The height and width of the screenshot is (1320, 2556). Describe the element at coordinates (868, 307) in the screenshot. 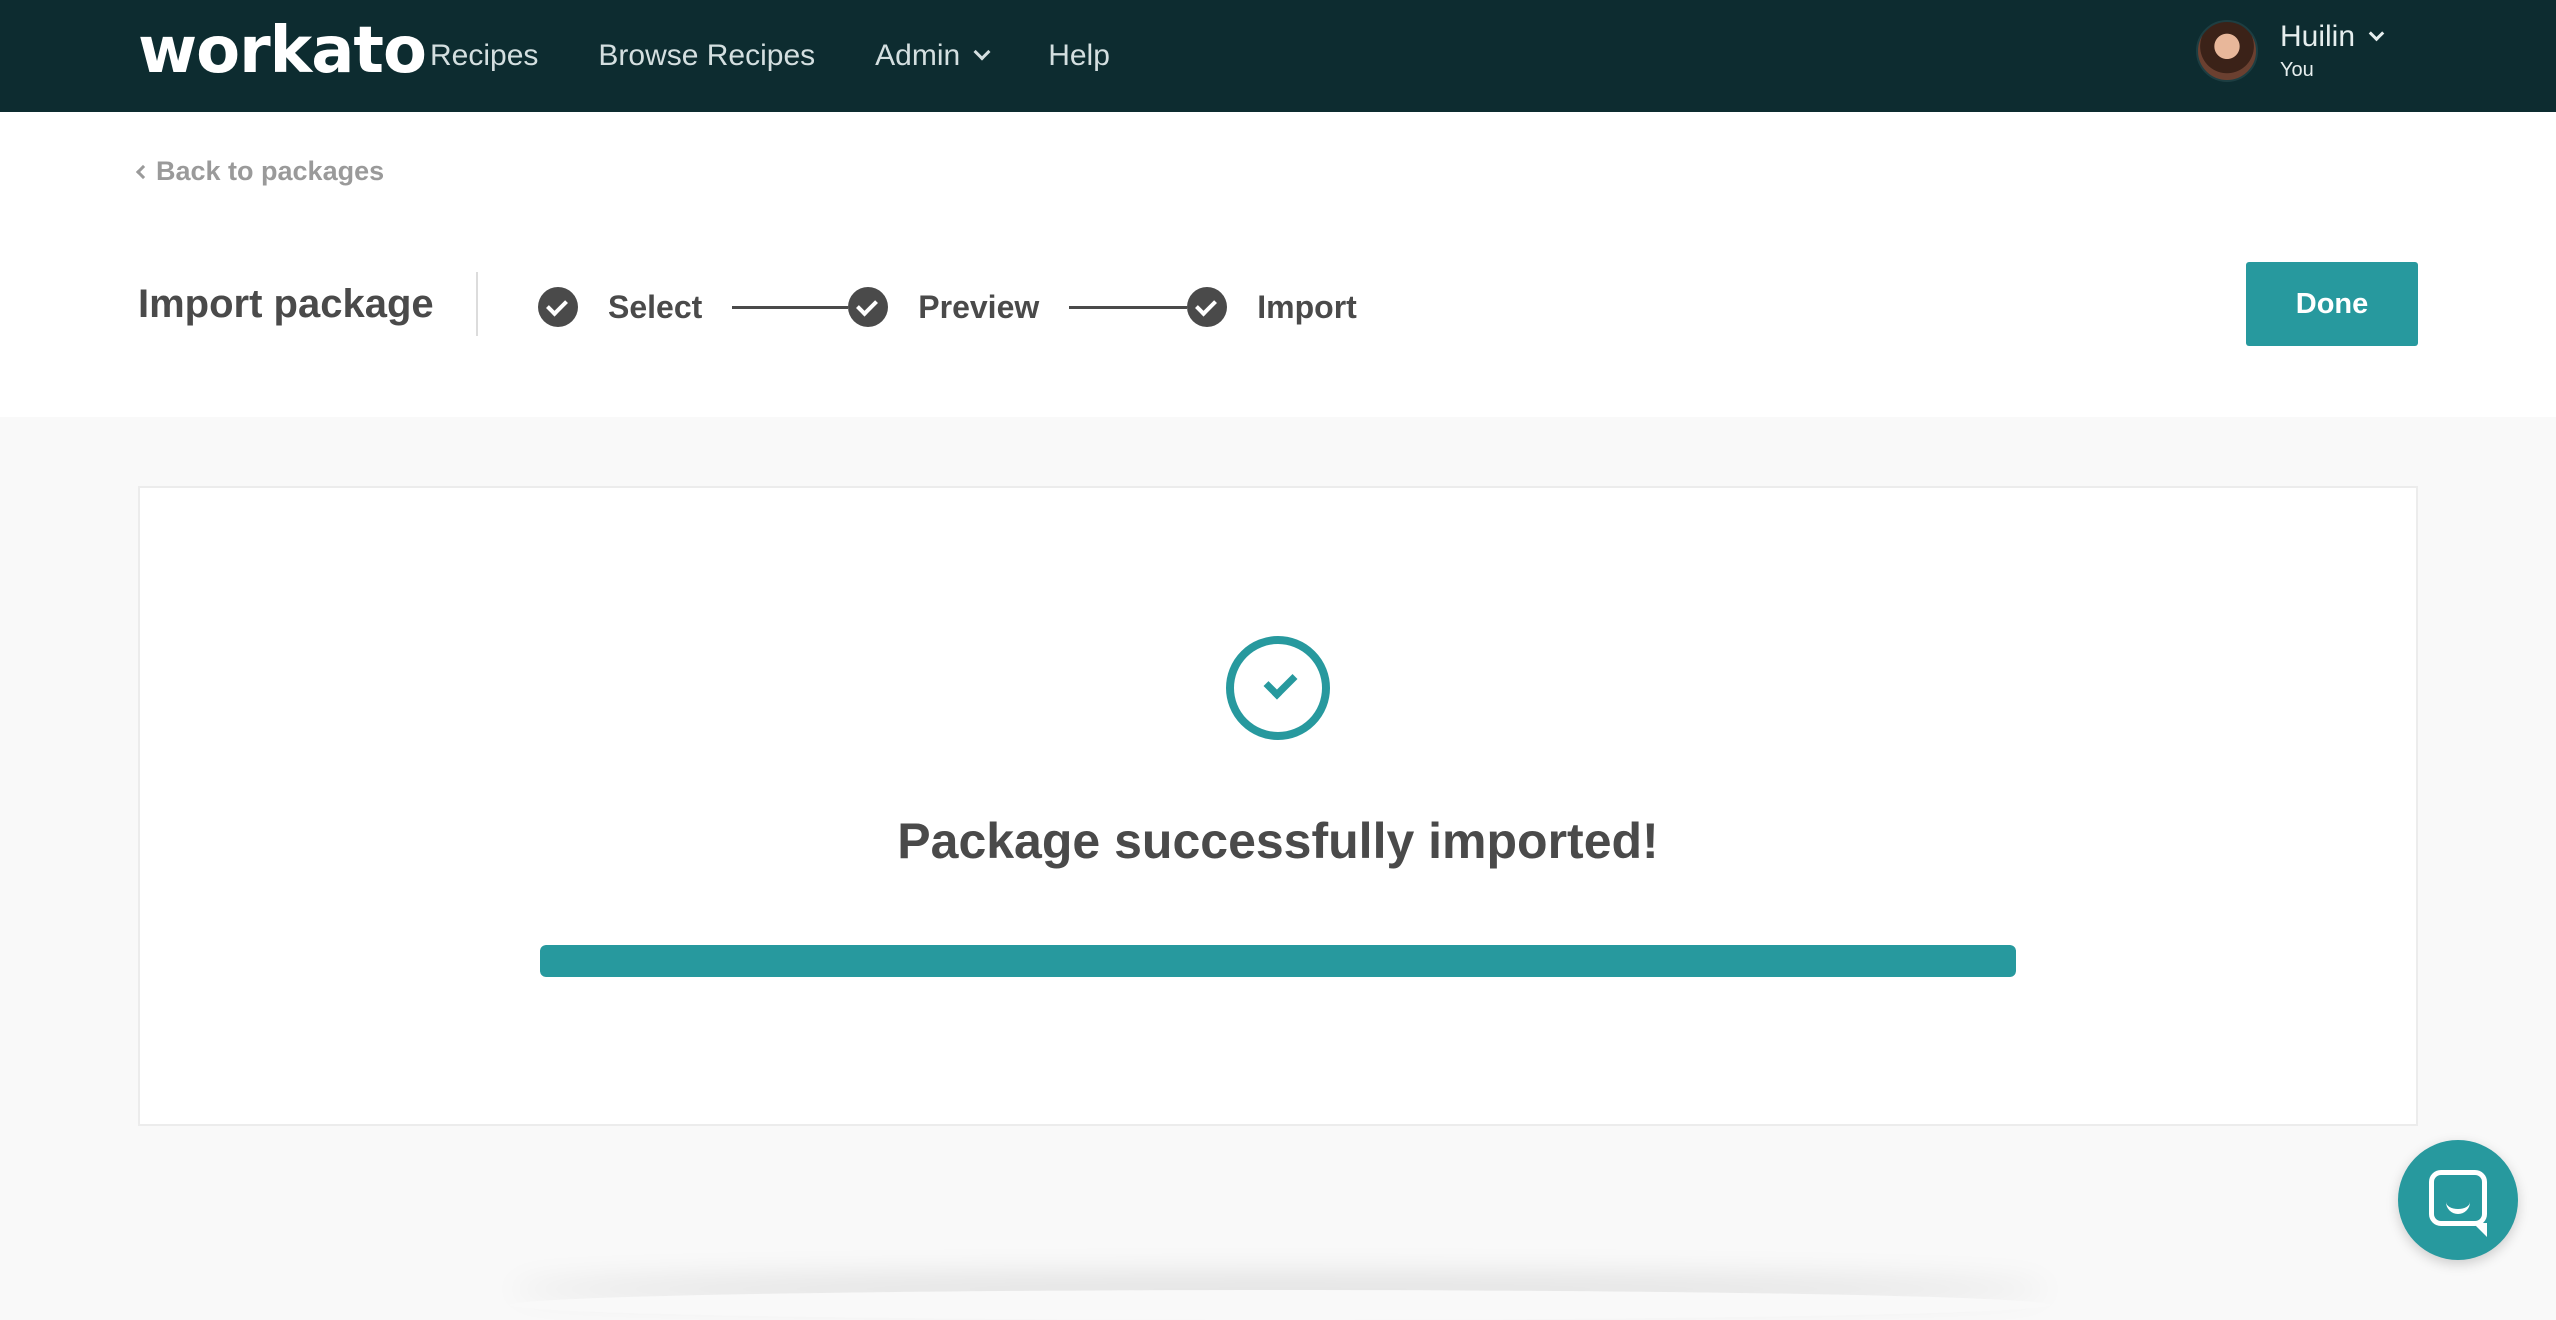

I see `step-preview-check-icon` at that location.